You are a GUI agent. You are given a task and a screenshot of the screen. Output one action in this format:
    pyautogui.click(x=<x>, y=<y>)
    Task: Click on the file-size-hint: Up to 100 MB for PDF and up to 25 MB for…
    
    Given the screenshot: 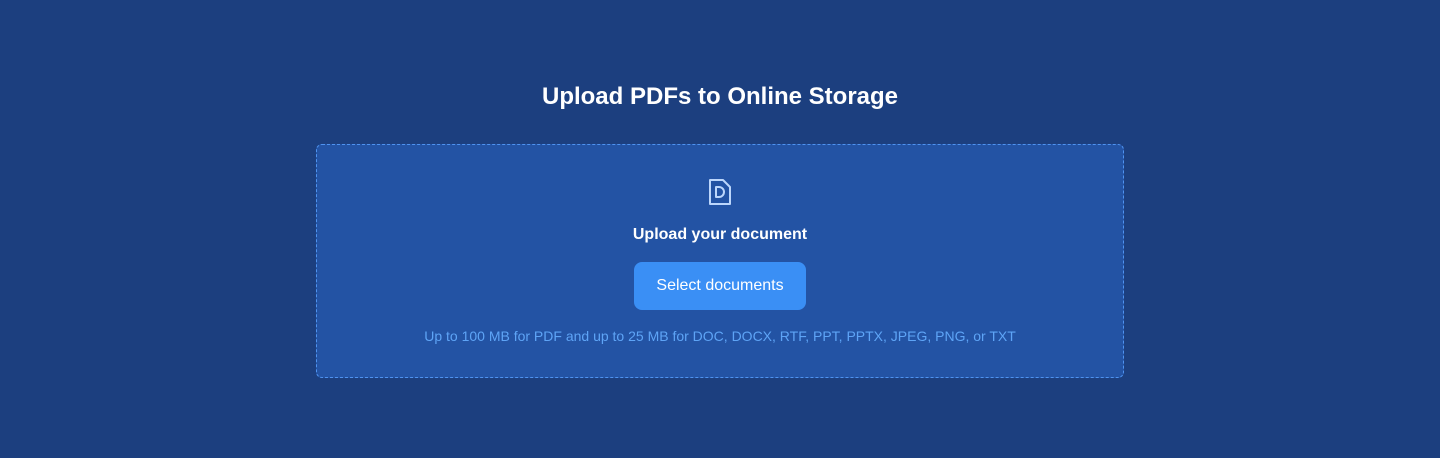 What is the action you would take?
    pyautogui.click(x=720, y=336)
    